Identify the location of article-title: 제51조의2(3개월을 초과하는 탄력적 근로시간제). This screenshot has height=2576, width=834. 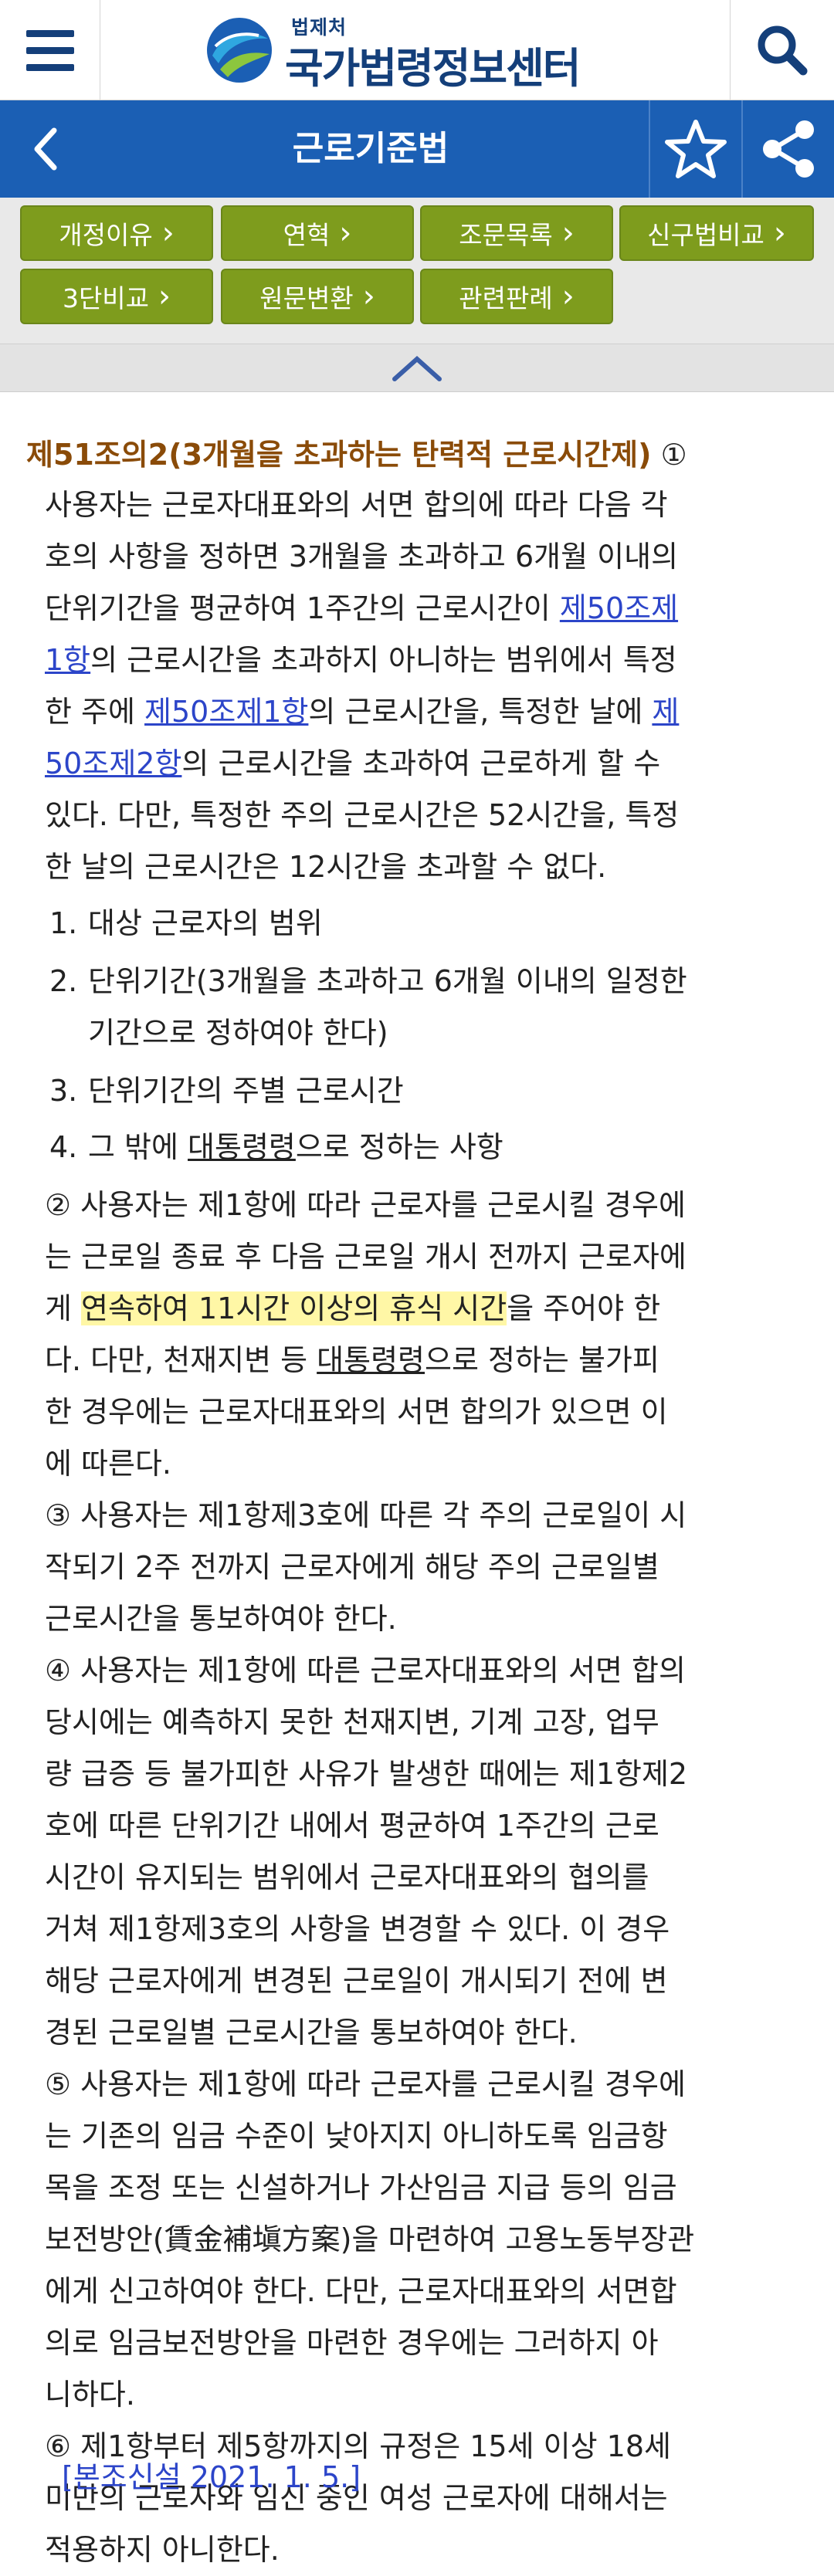
(339, 455).